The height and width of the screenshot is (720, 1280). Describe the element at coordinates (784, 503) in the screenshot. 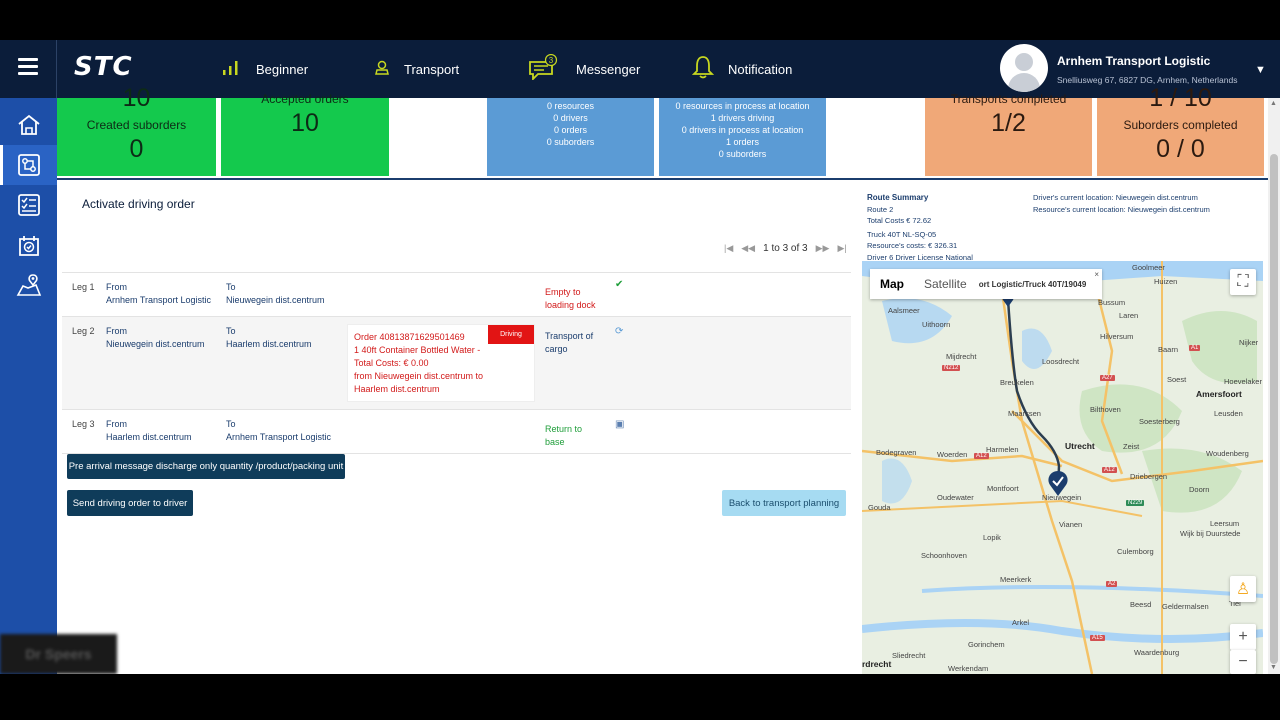

I see `back-to-transport-planning-button: Back to transport planning` at that location.